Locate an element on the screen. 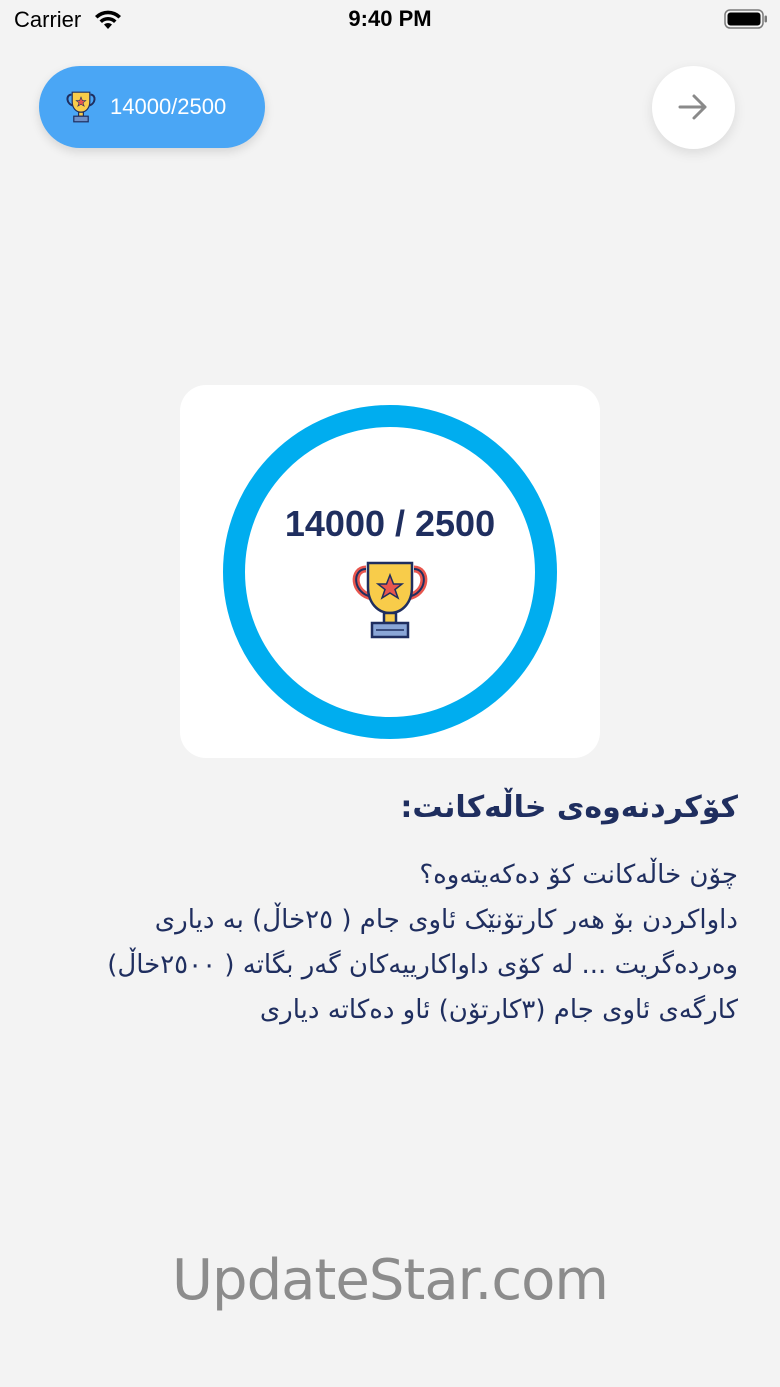 Image resolution: width=780 pixels, height=1387 pixels. arrow-right-icon is located at coordinates (692, 107).